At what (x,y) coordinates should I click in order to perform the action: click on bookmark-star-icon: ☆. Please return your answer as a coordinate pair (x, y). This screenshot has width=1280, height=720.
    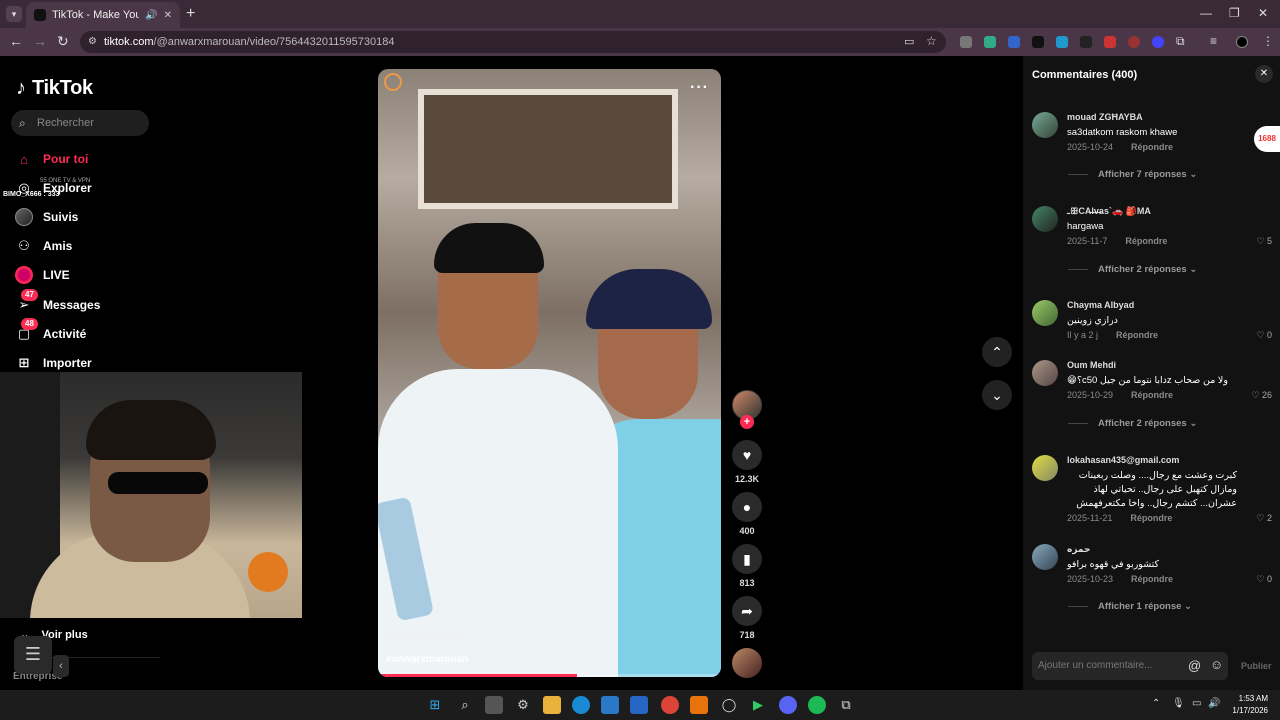
    Looking at the image, I should click on (931, 41).